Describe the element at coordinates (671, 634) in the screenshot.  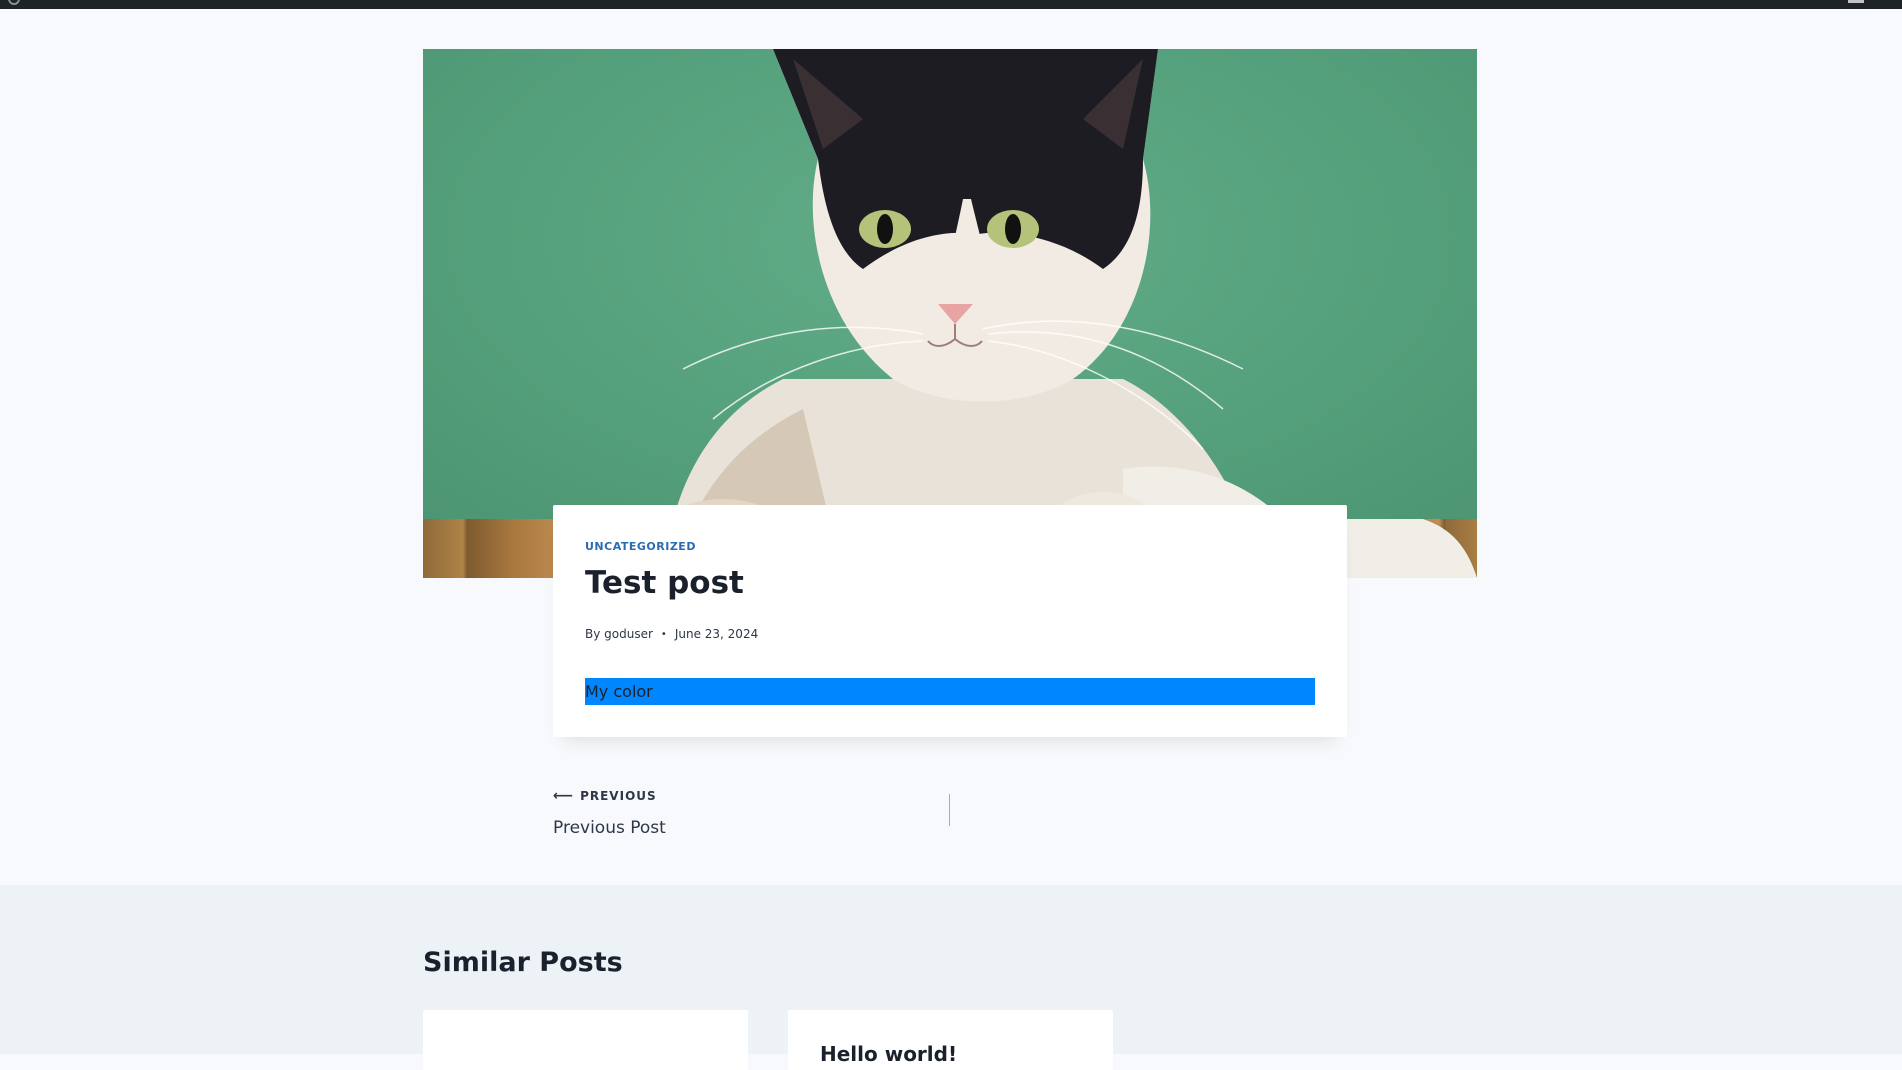
I see `post-meta: By goduser • June 23, 2024` at that location.